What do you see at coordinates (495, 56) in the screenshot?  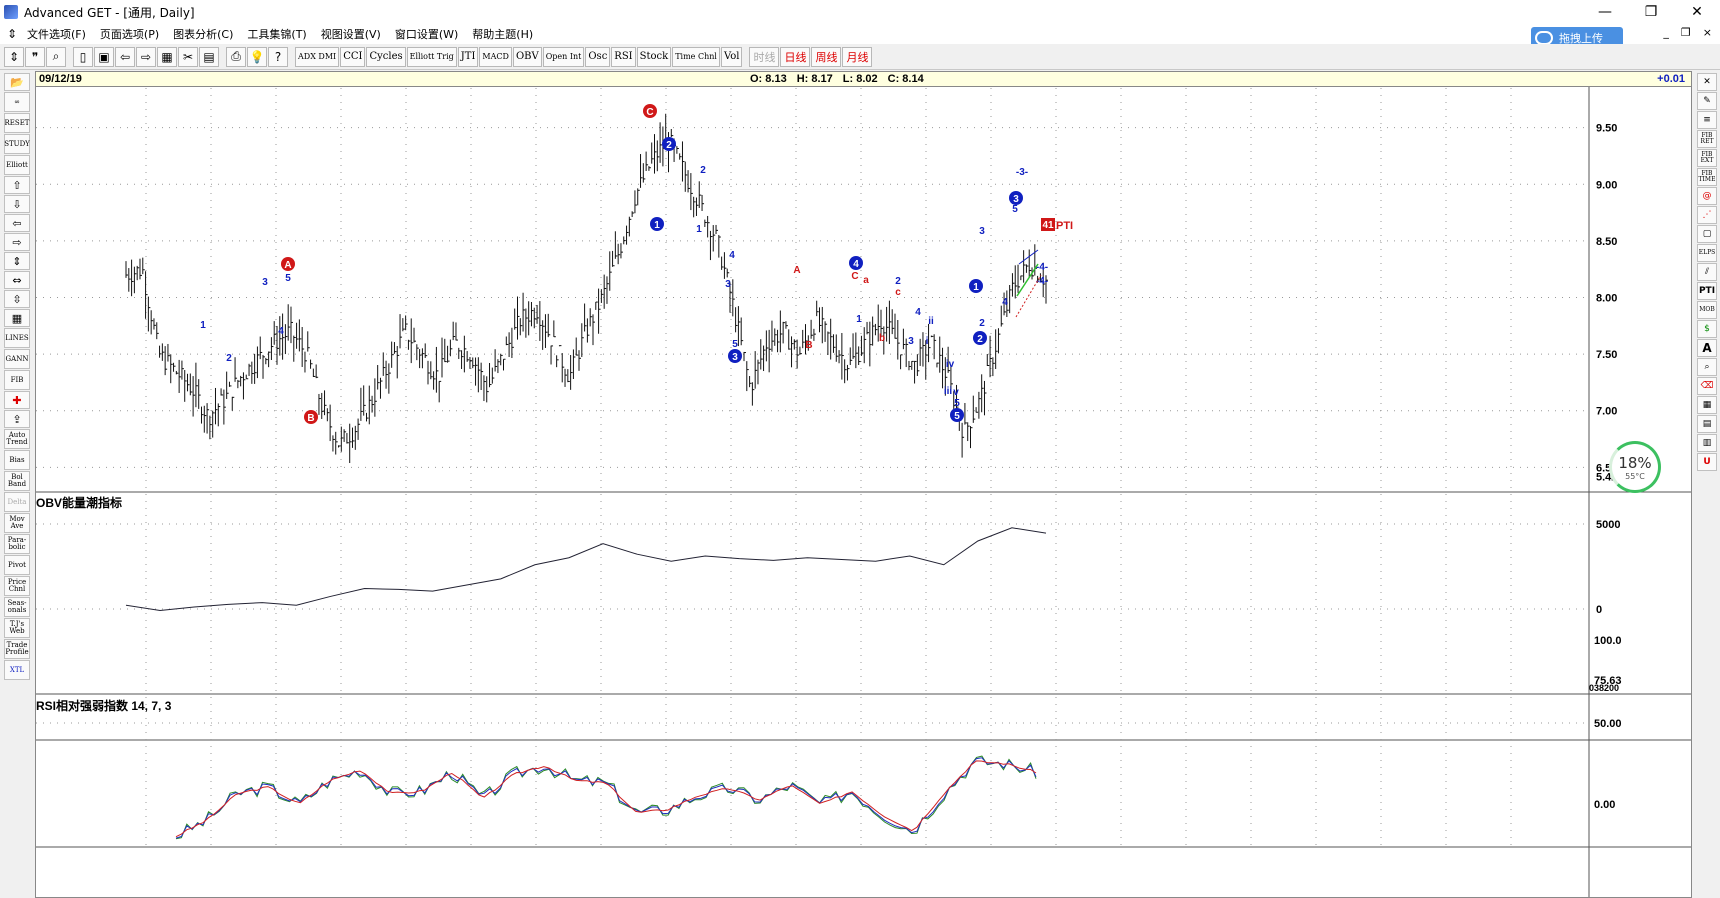 I see `tb-macd: MACD` at bounding box center [495, 56].